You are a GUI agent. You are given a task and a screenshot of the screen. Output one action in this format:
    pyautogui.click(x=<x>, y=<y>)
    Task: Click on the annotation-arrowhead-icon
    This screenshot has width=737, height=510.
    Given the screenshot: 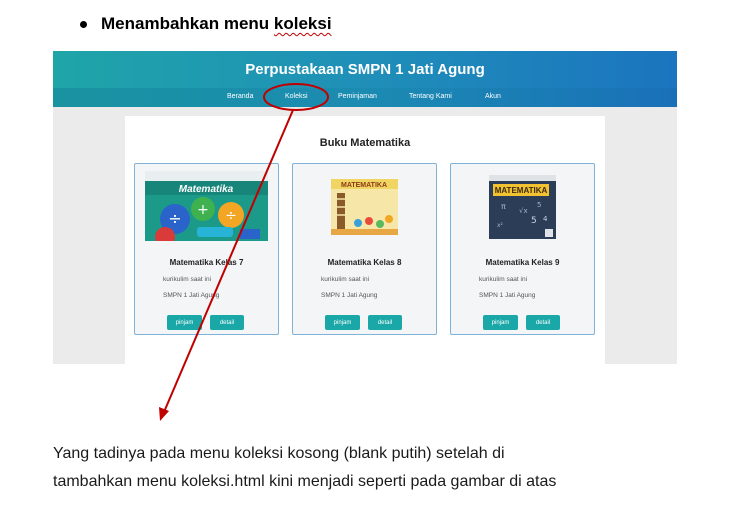 What is the action you would take?
    pyautogui.click(x=164, y=414)
    